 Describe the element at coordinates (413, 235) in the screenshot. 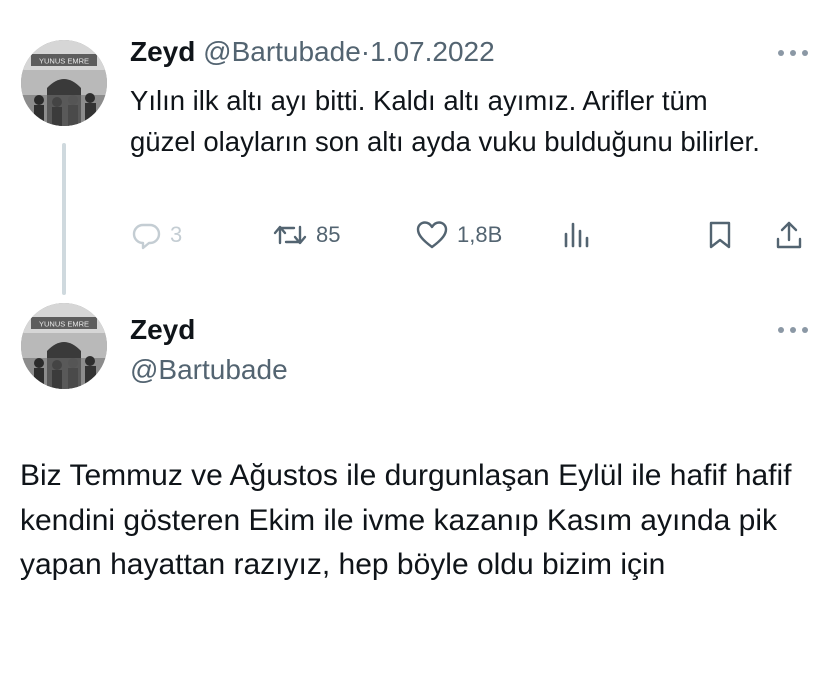

I see `tweet-actions: 3 85 1,8B` at that location.